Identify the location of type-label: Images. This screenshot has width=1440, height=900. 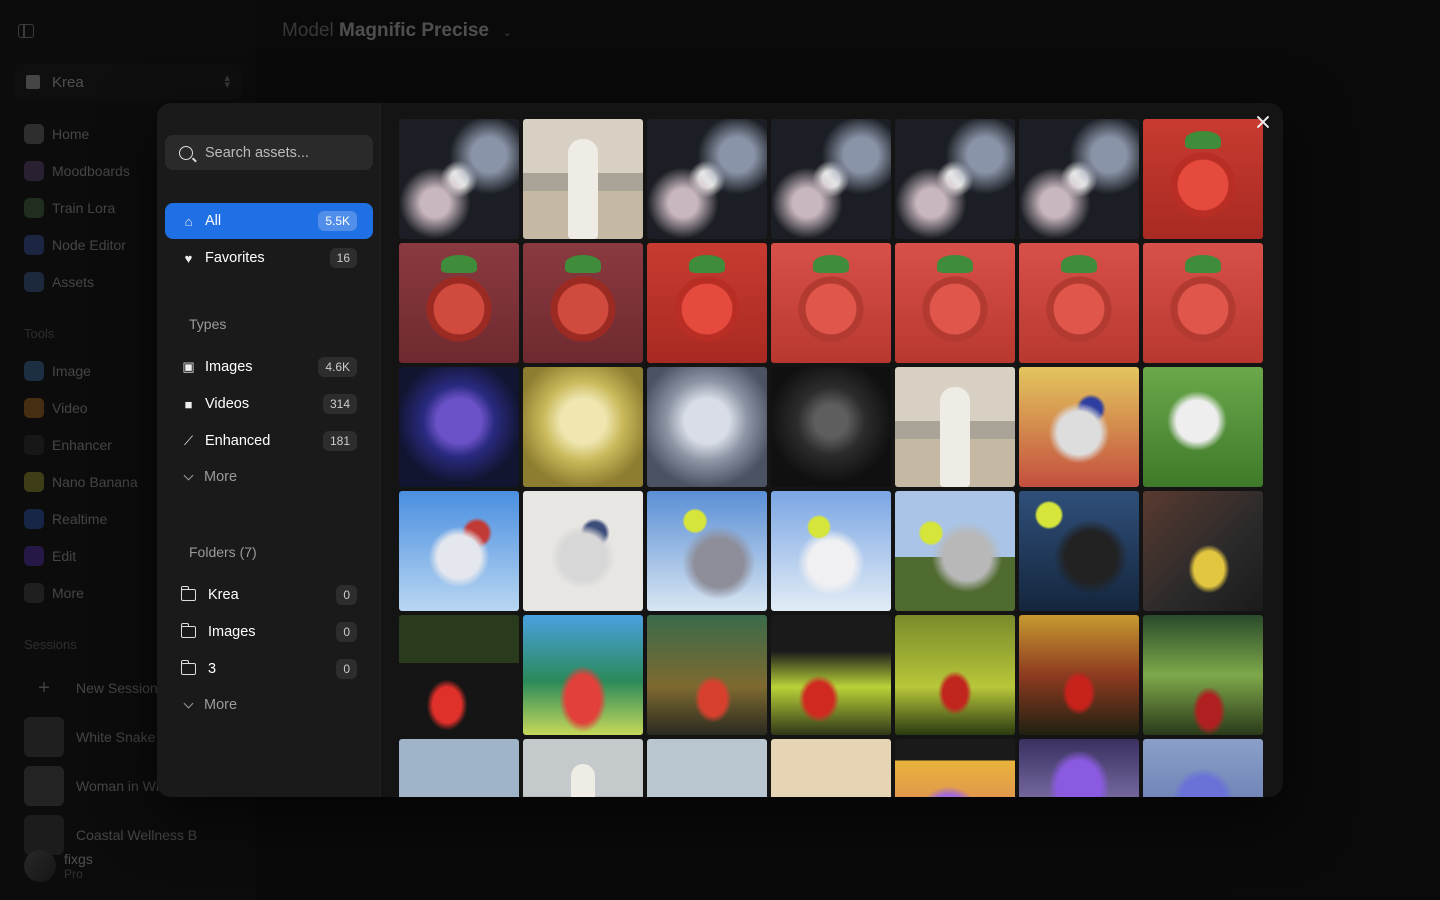
(229, 367).